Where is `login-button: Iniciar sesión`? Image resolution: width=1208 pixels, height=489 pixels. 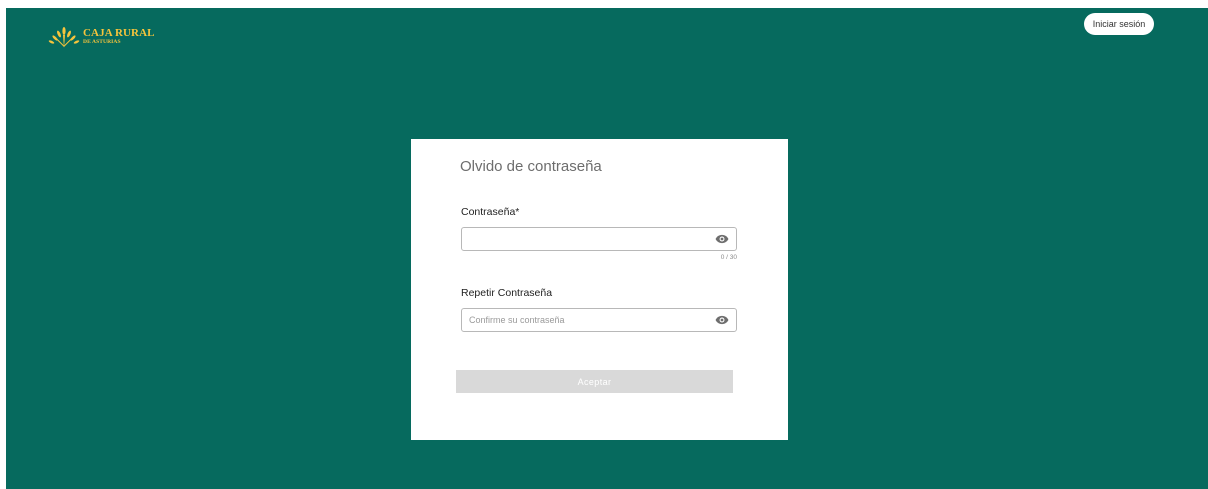 login-button: Iniciar sesión is located at coordinates (1119, 24).